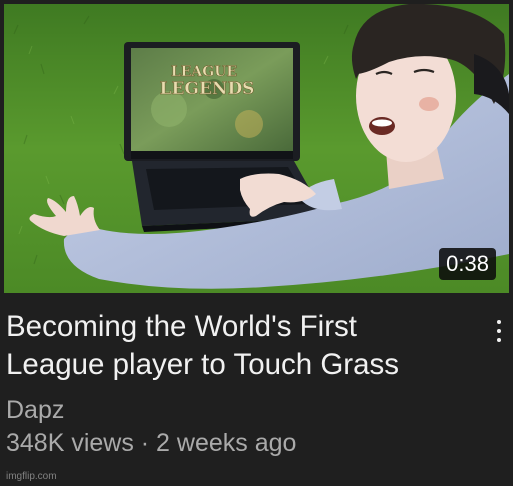  What do you see at coordinates (204, 72) in the screenshot?
I see `svg-text: LEAGUE` at bounding box center [204, 72].